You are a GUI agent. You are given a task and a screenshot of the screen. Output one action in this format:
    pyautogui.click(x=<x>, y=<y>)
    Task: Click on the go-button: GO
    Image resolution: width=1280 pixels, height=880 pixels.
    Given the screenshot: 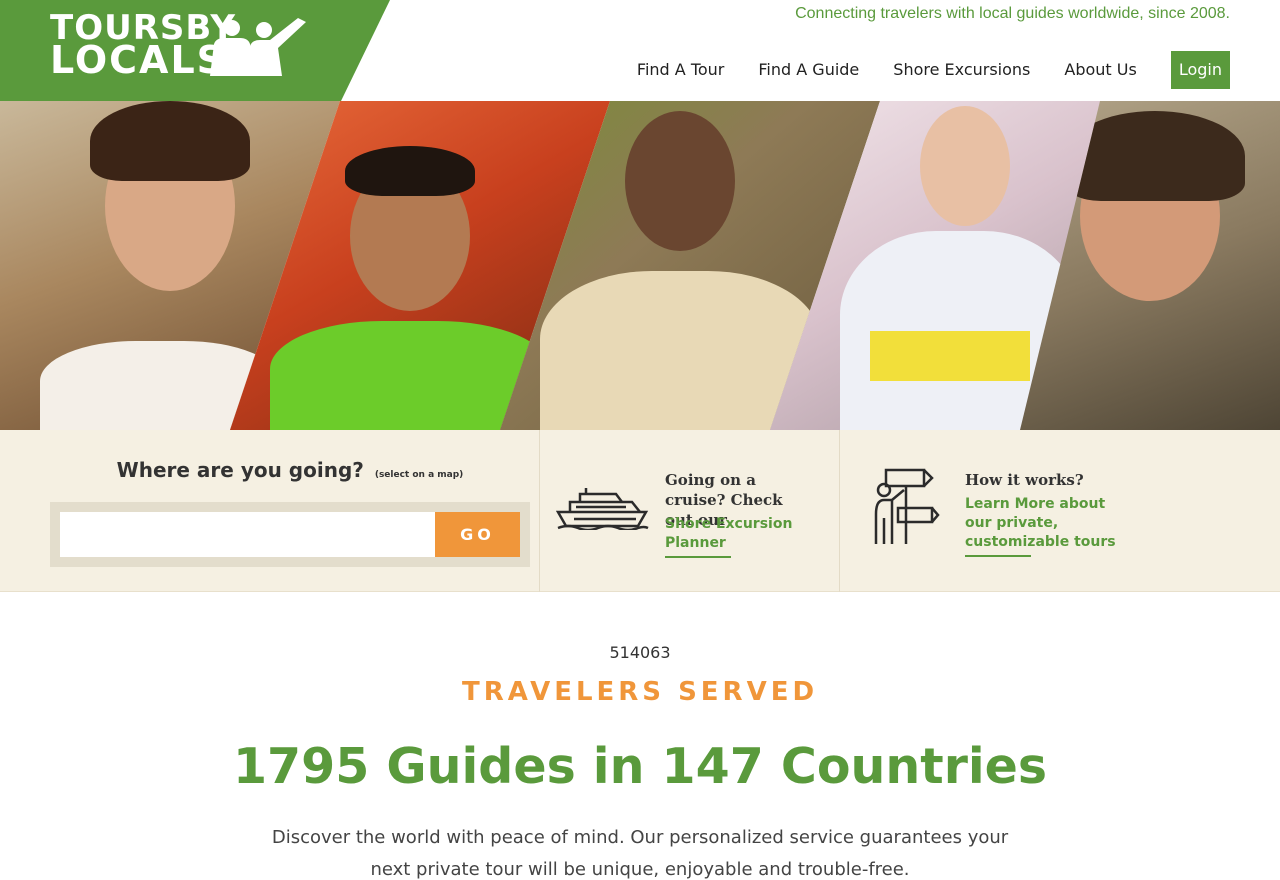 What is the action you would take?
    pyautogui.click(x=477, y=534)
    